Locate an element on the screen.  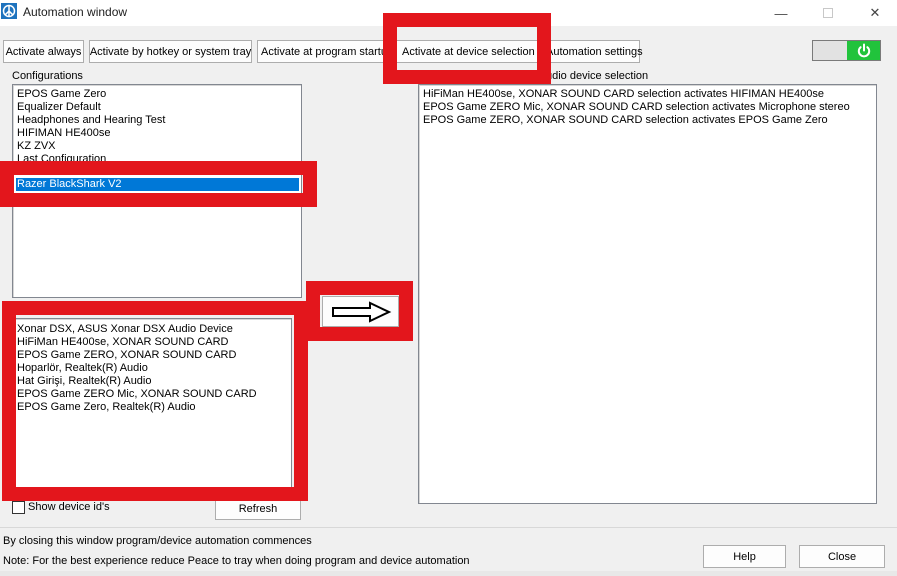
arrow-right-icon is located at coordinates (361, 311).